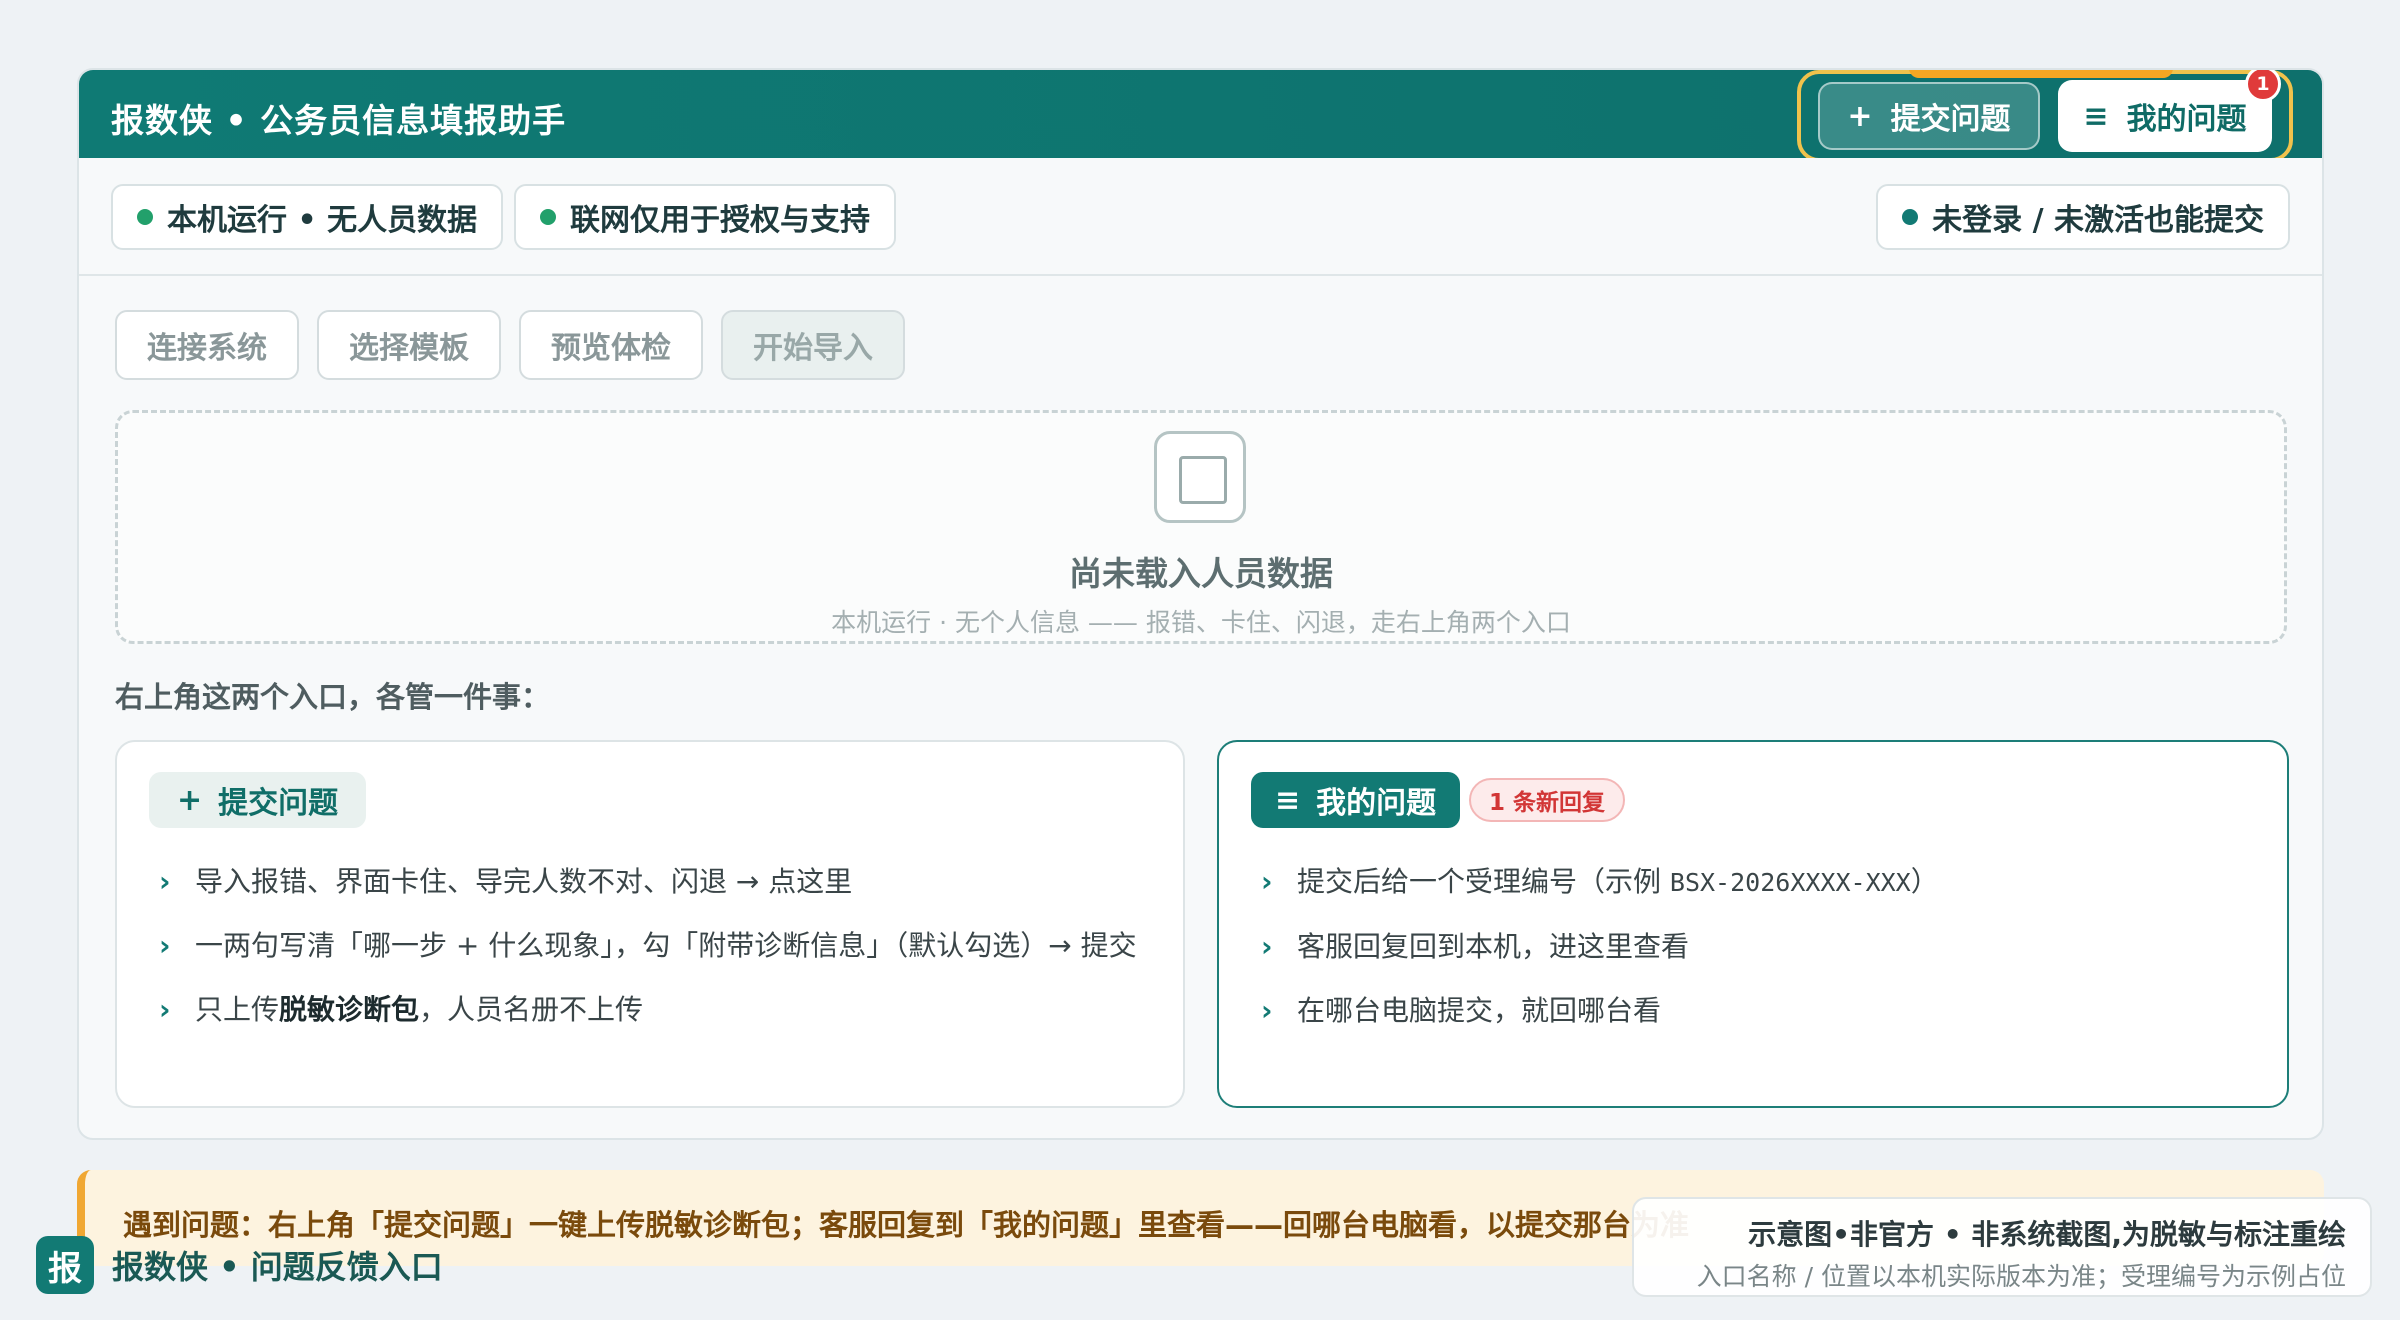 This screenshot has width=2400, height=1320. Describe the element at coordinates (2186, 119) in the screenshot. I see `my-issues-label: 我的问题` at that location.